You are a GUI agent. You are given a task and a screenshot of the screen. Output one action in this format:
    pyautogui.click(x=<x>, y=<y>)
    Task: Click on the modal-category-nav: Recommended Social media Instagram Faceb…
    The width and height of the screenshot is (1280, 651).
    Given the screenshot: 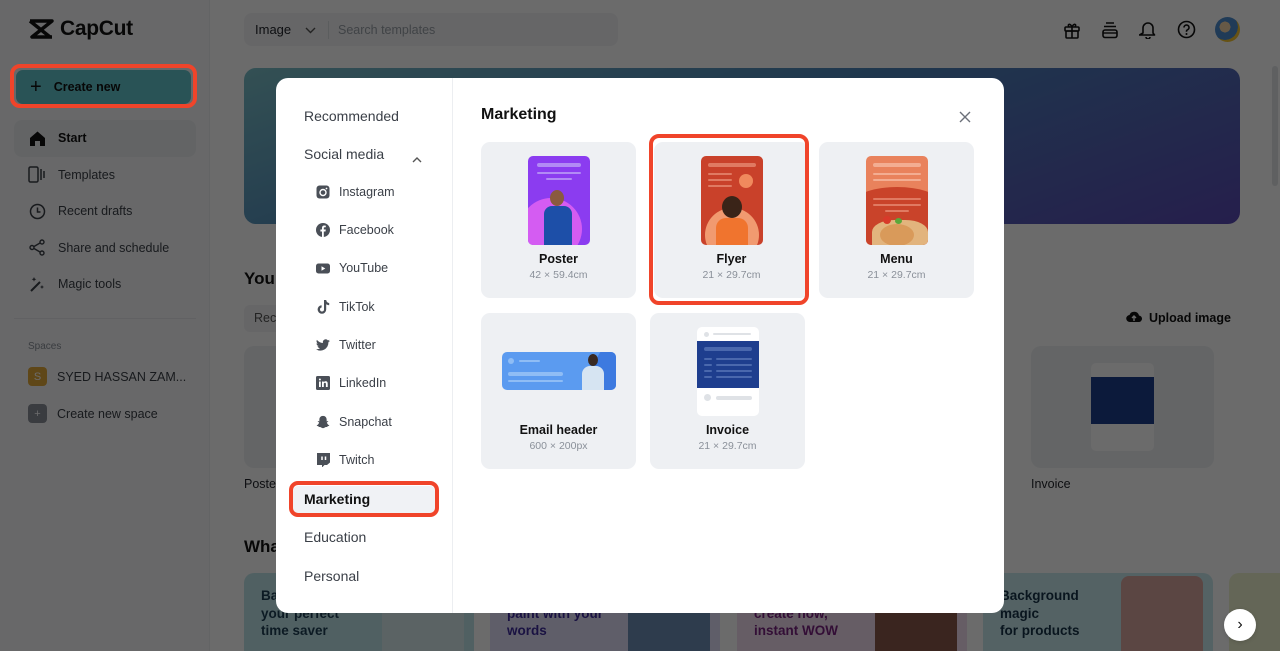 What is the action you would take?
    pyautogui.click(x=364, y=345)
    